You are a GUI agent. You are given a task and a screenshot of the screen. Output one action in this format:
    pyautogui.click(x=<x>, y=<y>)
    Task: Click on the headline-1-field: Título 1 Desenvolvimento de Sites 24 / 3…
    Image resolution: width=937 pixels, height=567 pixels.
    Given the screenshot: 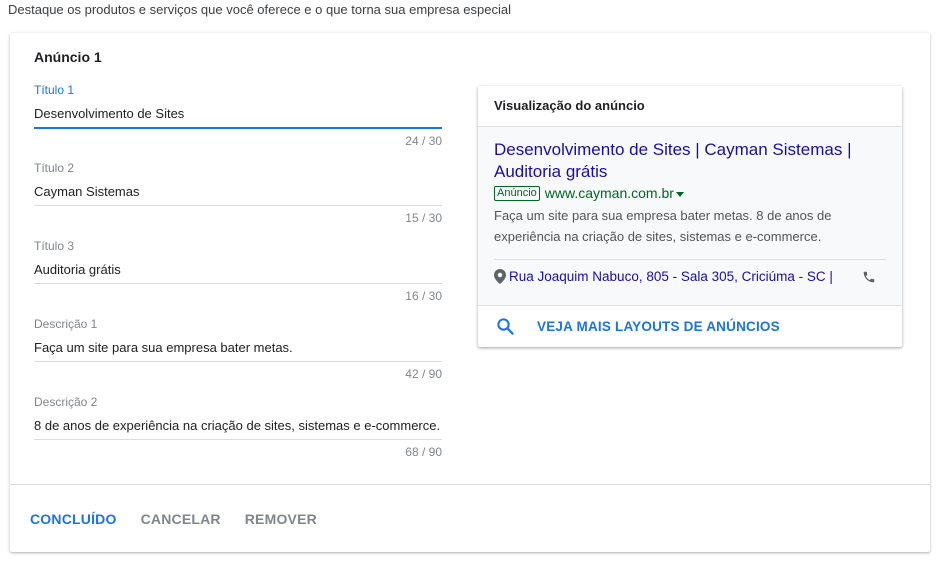 What is the action you would take?
    pyautogui.click(x=238, y=115)
    